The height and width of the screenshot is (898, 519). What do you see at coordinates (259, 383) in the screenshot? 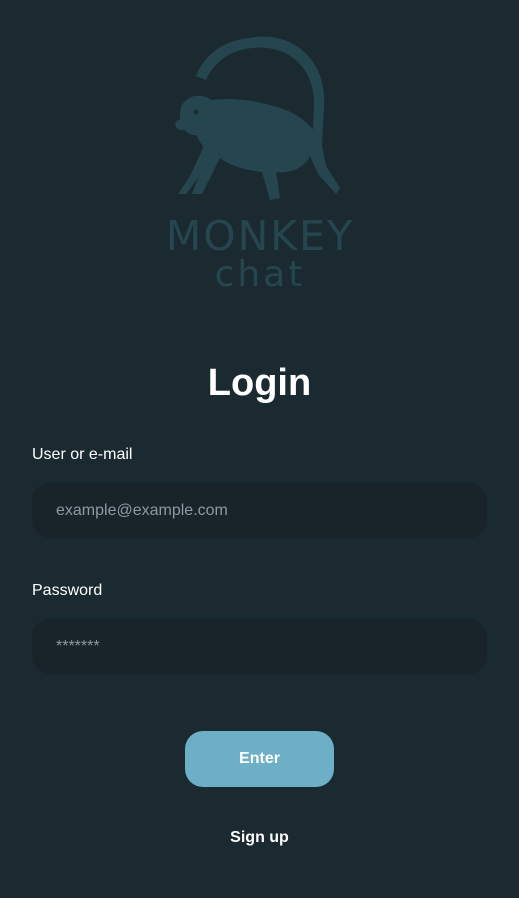
I see `page-title: Login` at bounding box center [259, 383].